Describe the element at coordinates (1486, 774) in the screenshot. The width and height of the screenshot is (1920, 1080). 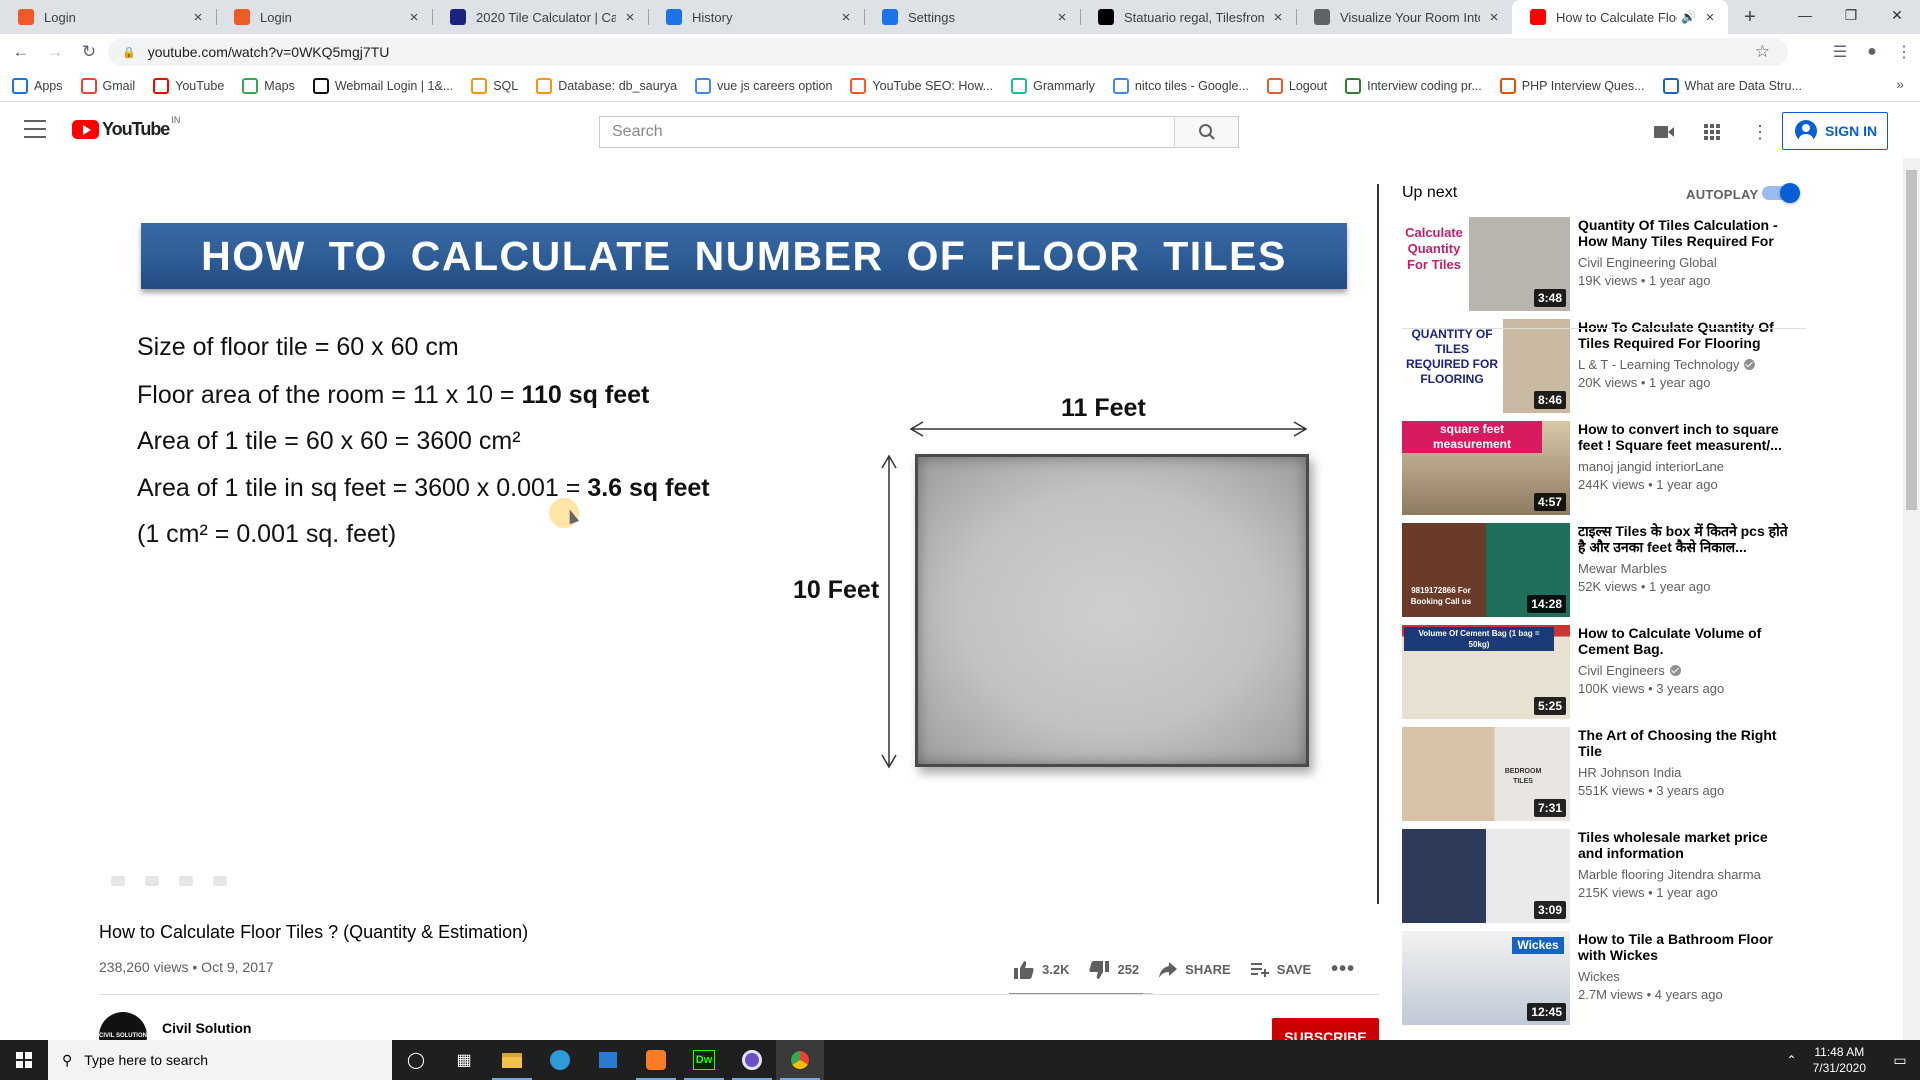
I see `video-thumbnail: BEDROOM TILES 7:31` at that location.